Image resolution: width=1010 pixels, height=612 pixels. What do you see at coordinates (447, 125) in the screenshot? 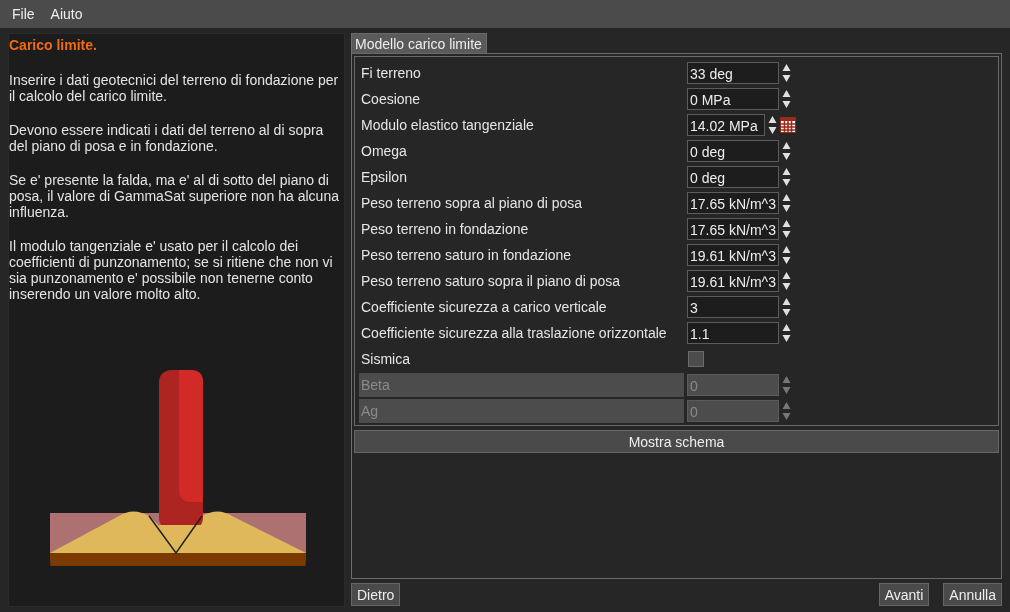
I see `field-label: Modulo elastico tangenziale` at bounding box center [447, 125].